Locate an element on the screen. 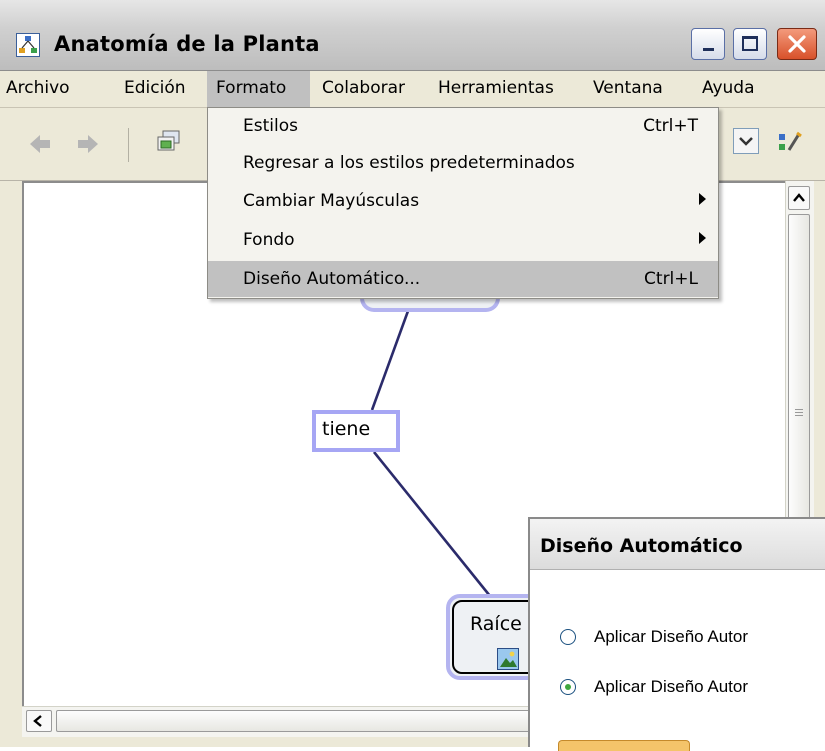 This screenshot has width=825, height=751. menu-item-shortcut: Ctrl+T is located at coordinates (670, 126).